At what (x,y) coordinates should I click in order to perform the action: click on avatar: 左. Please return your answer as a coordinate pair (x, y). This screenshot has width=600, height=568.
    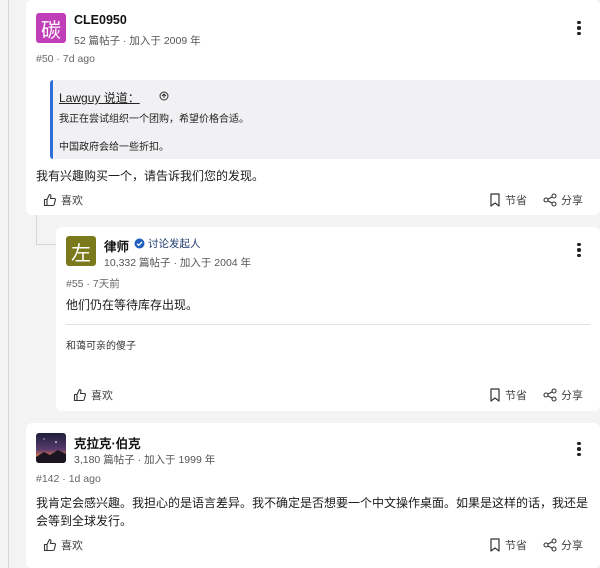
    Looking at the image, I should click on (81, 251).